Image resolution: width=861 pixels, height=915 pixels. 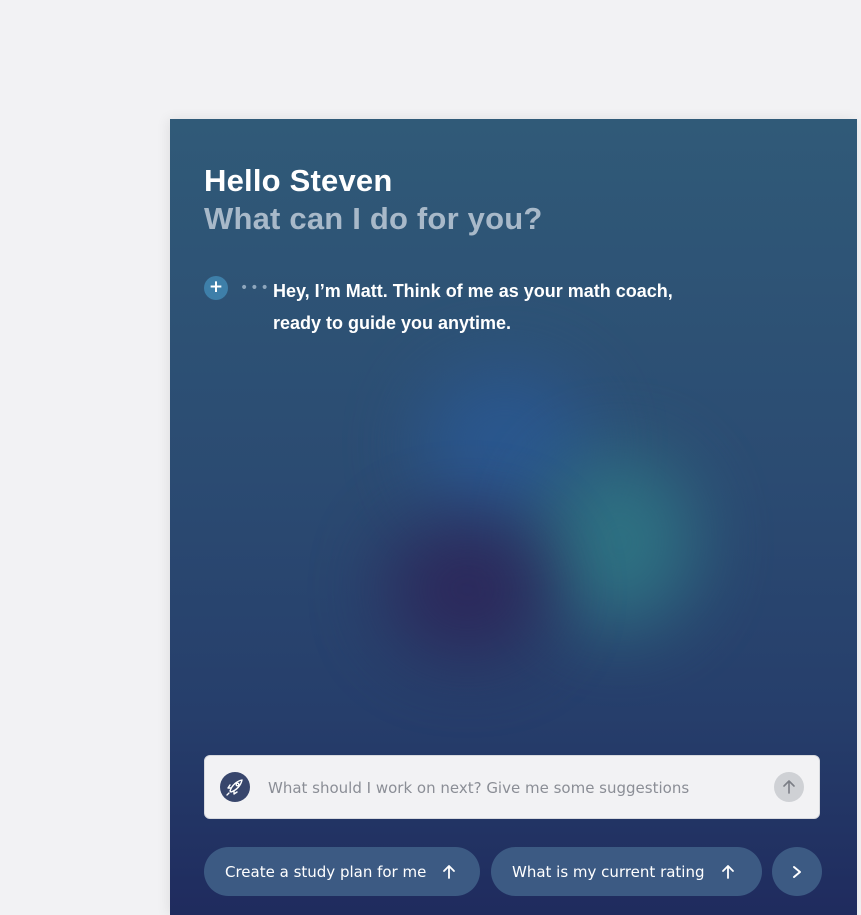 I want to click on greeting: Hello Steven What can I do for you?, so click(x=373, y=201).